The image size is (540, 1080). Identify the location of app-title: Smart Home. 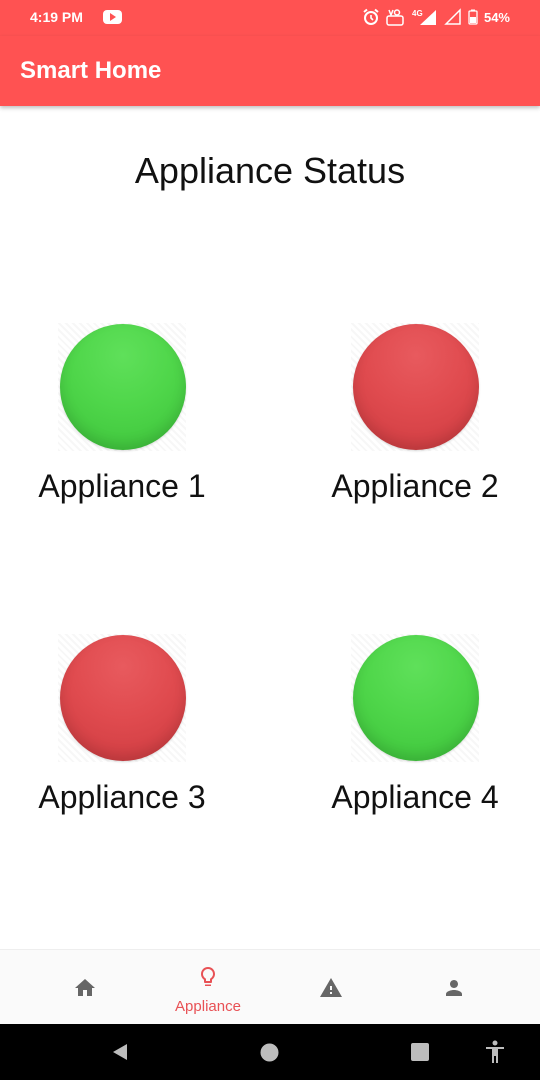
(91, 70).